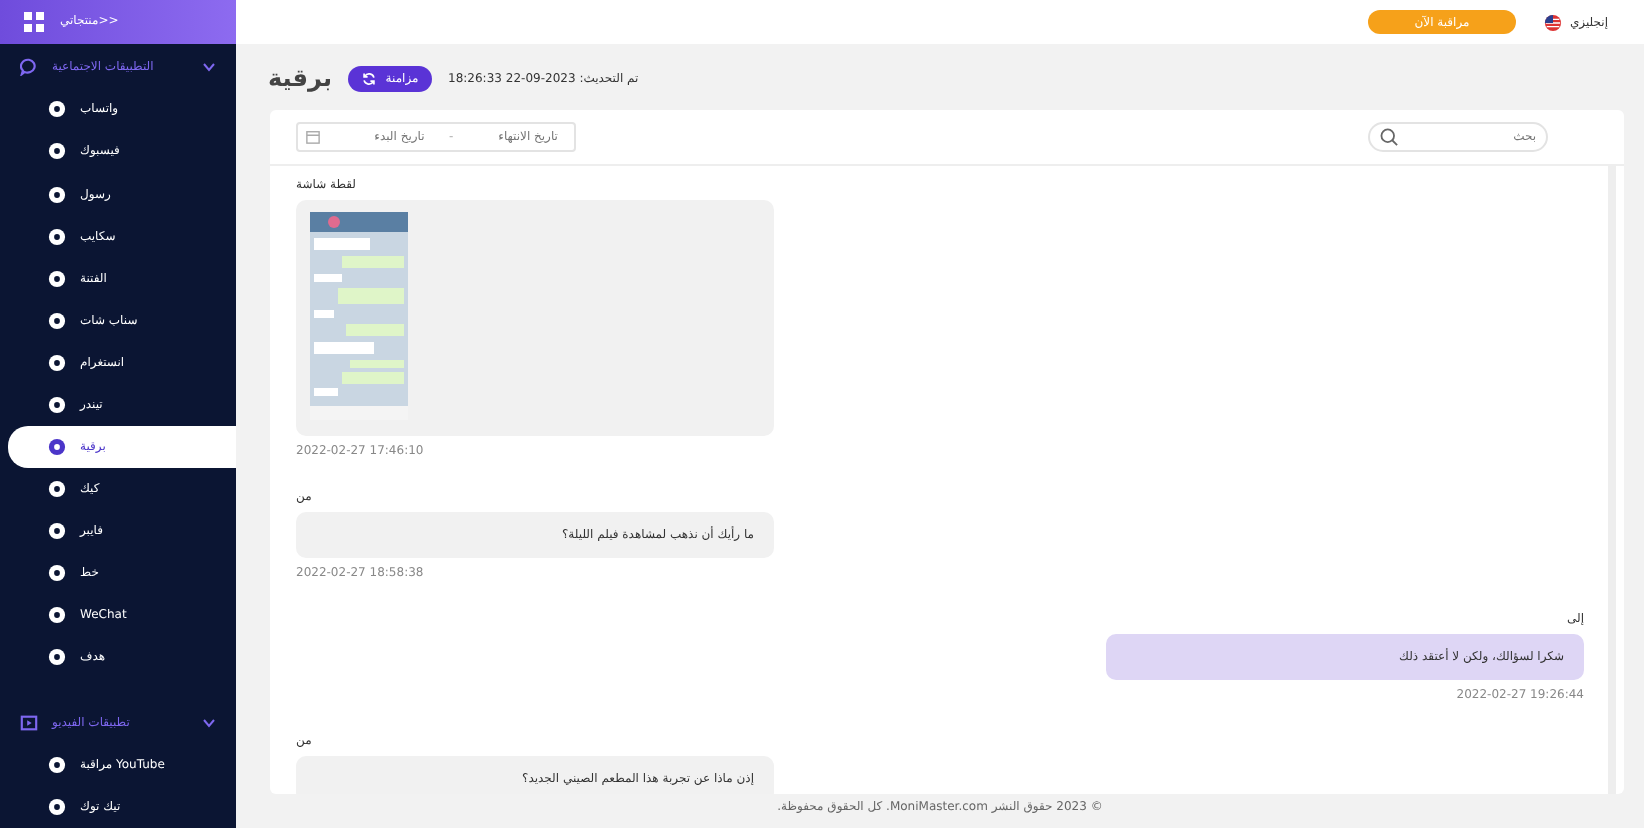  Describe the element at coordinates (34, 21) in the screenshot. I see `grid-icon` at that location.